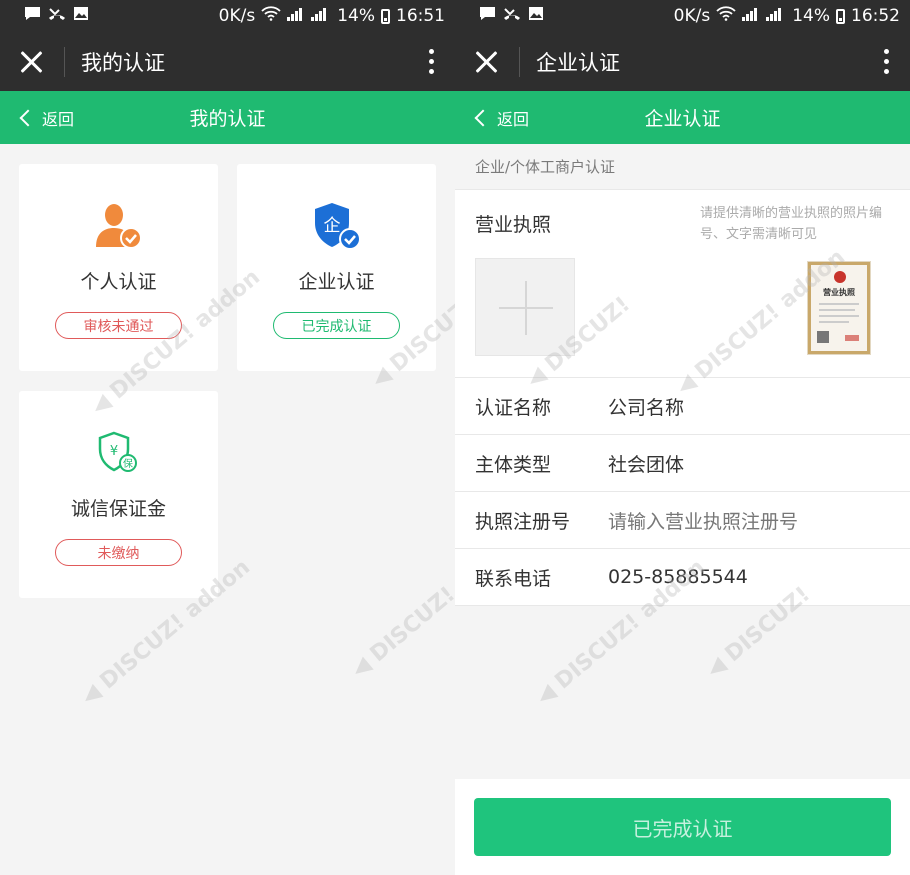 The width and height of the screenshot is (910, 875). I want to click on status-badge: 审核未通过, so click(118, 325).